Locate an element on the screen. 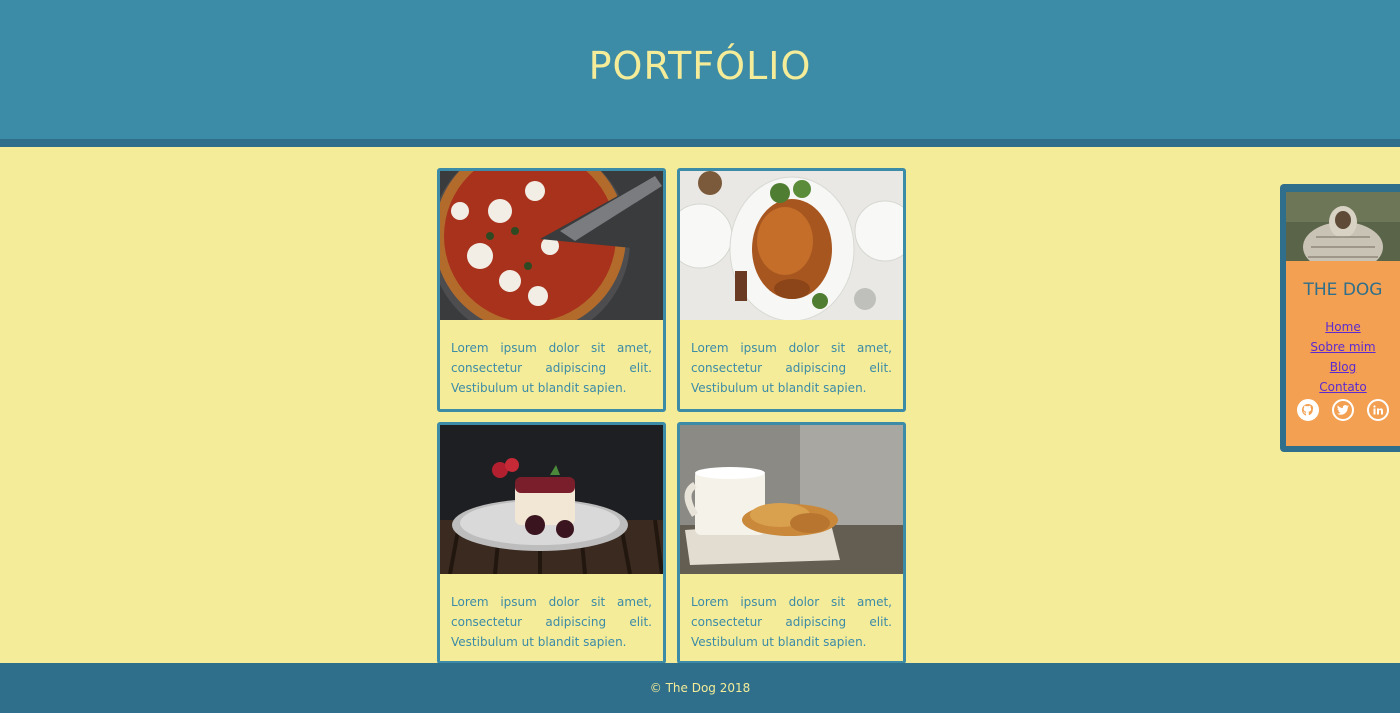  cake-photo is located at coordinates (551, 499).